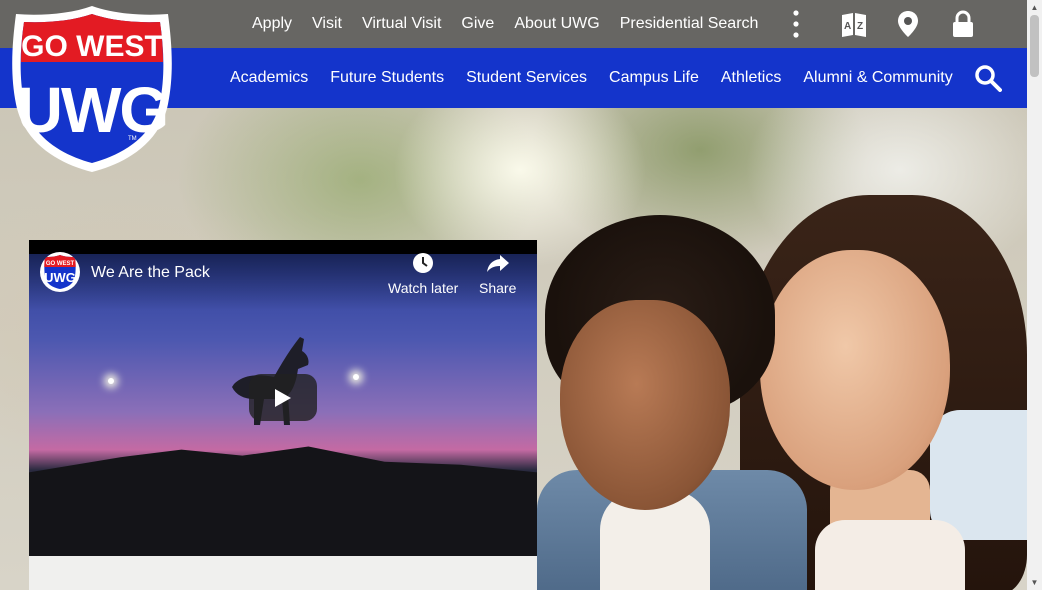 This screenshot has width=1042, height=590. I want to click on svg-text: A, so click(847, 26).